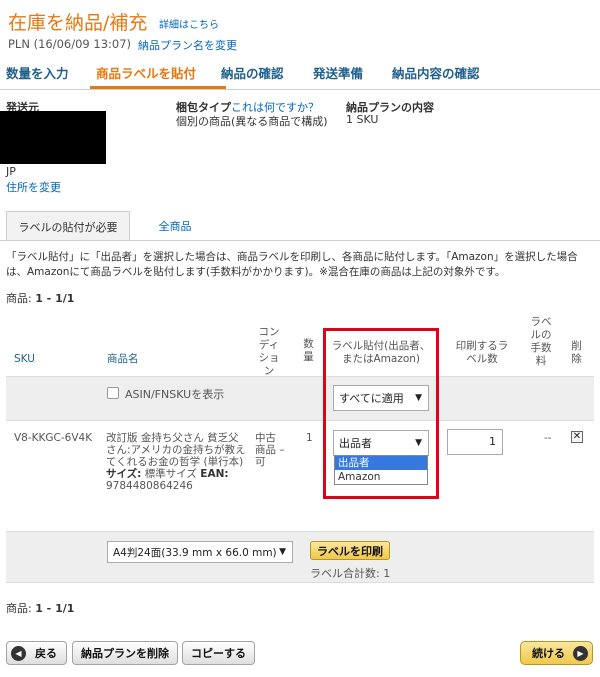 The image size is (600, 677). I want to click on col-product-name: 商品名, so click(123, 359).